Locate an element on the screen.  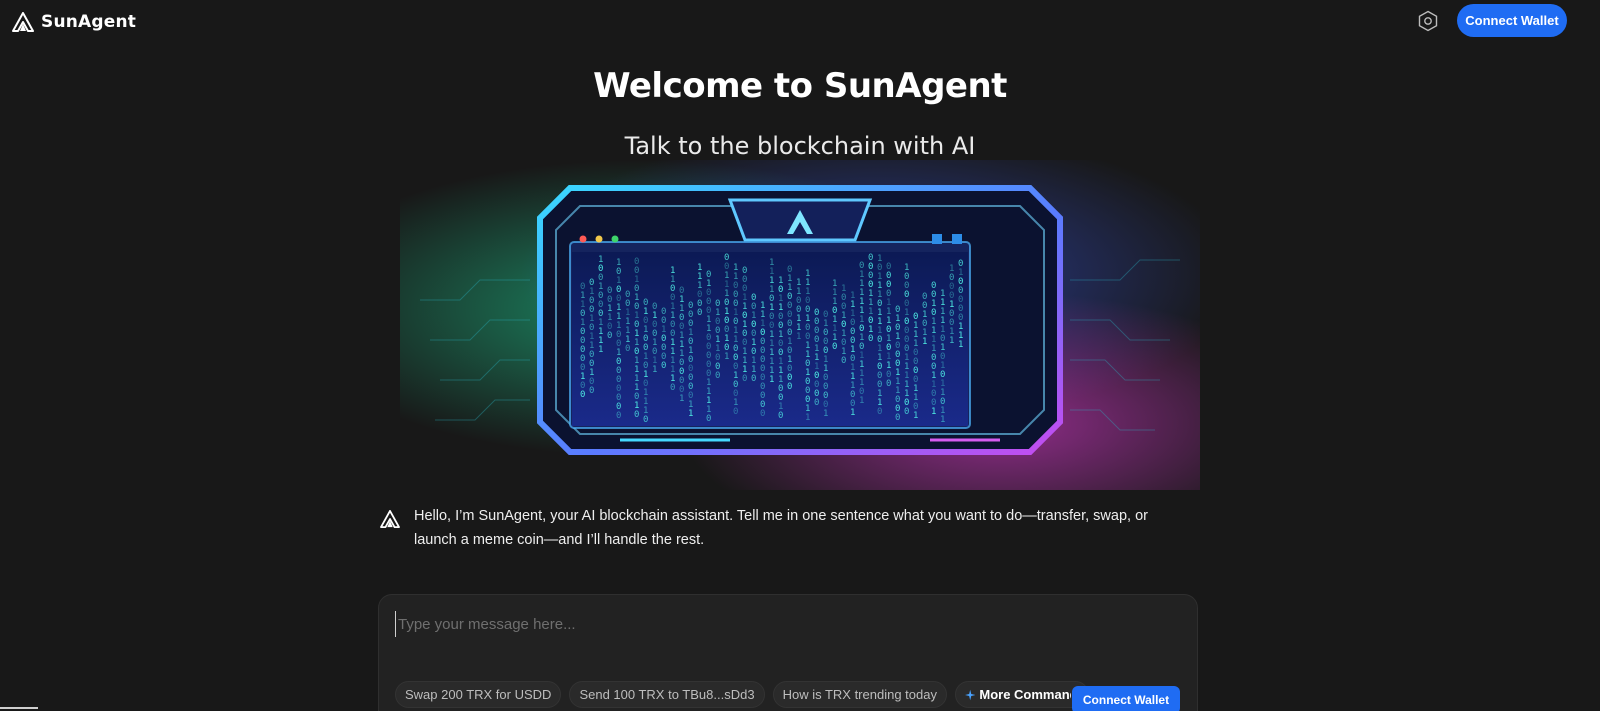
page-title: Welcome to SunAgent is located at coordinates (800, 86).